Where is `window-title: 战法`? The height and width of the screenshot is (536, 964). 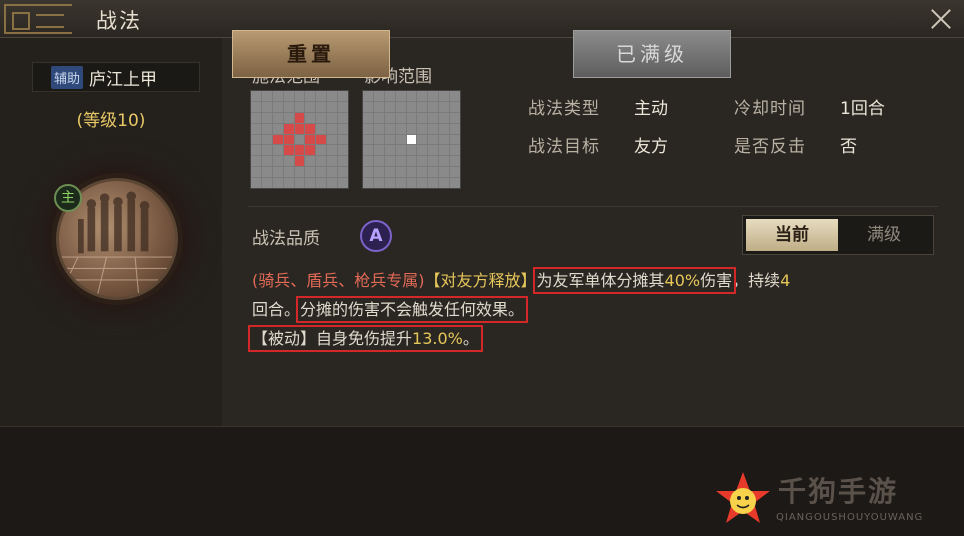 window-title: 战法 is located at coordinates (119, 21).